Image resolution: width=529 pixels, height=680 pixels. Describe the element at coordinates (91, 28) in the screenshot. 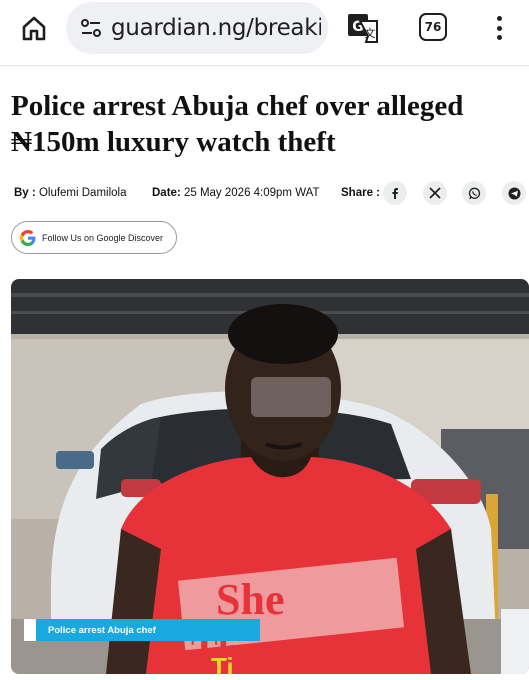

I see `site-settings-icon` at that location.